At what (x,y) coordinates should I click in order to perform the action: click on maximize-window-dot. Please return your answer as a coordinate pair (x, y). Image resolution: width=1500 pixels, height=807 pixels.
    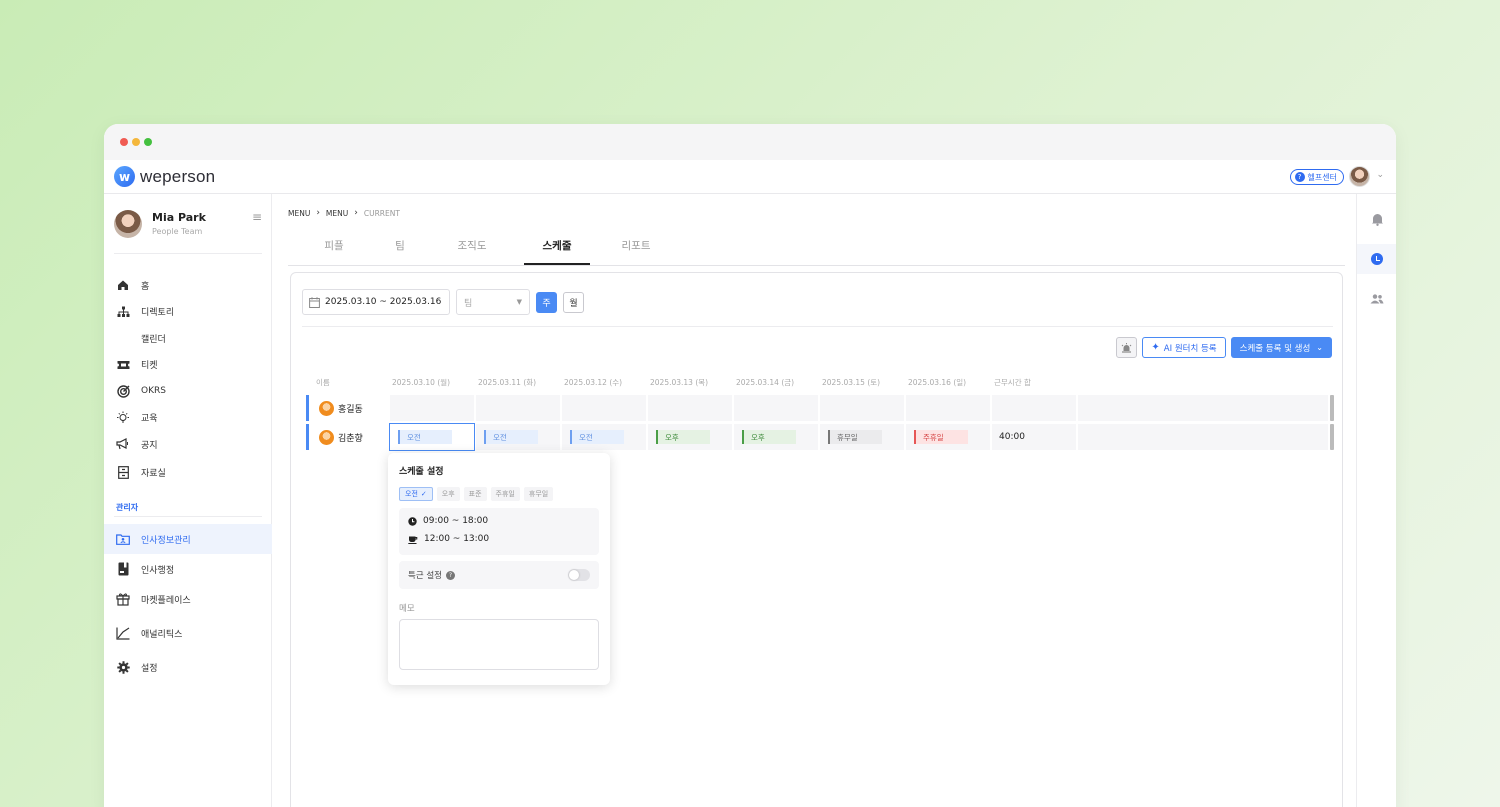
    Looking at the image, I should click on (148, 142).